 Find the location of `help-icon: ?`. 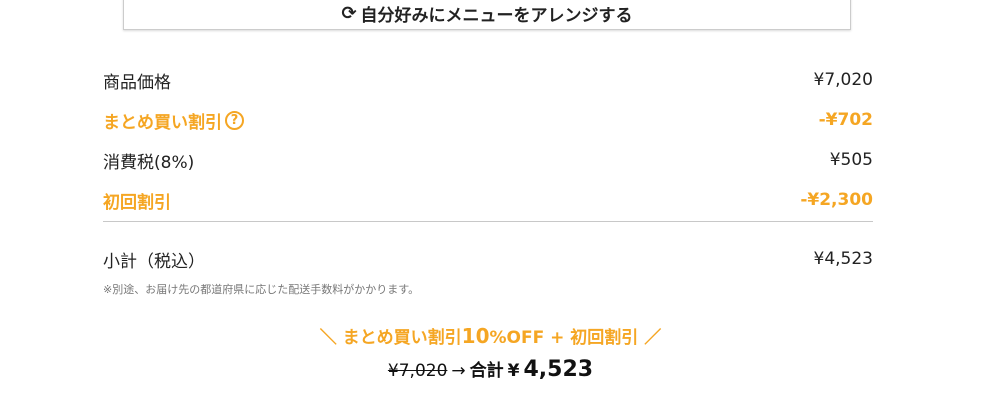

help-icon: ? is located at coordinates (234, 120).